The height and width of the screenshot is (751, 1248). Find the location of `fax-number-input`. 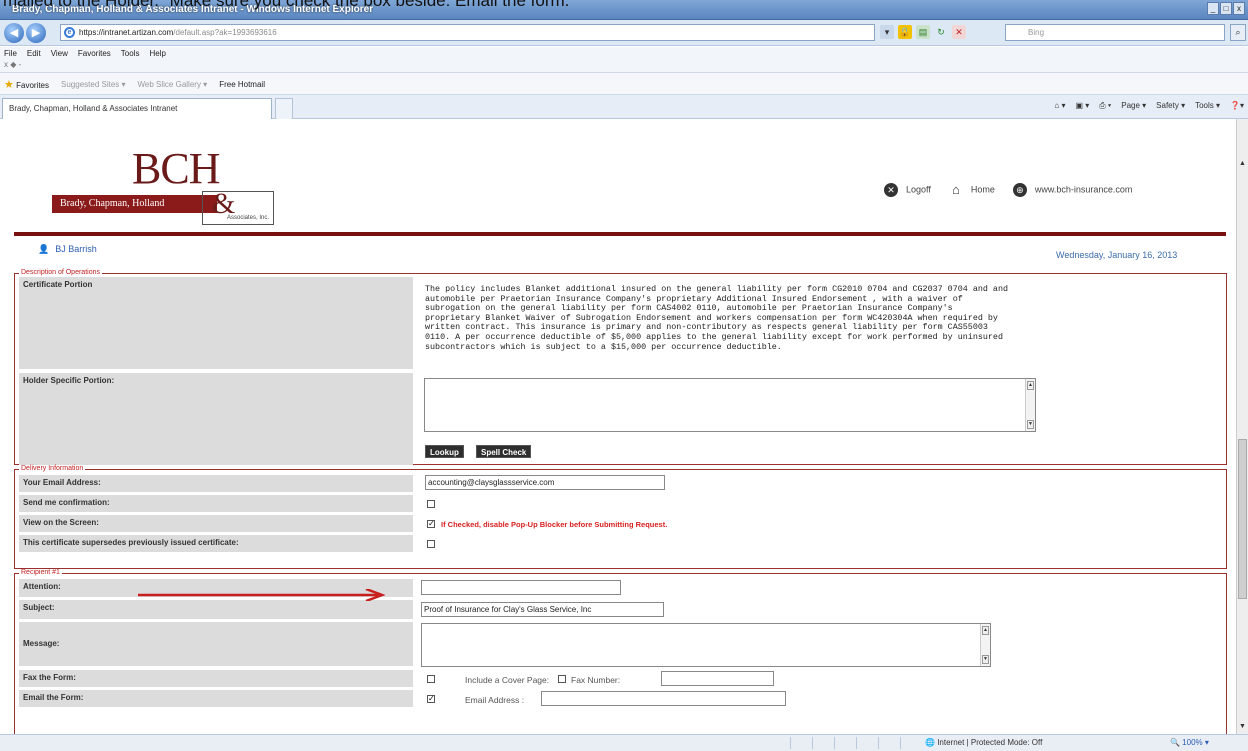

fax-number-input is located at coordinates (717, 678).